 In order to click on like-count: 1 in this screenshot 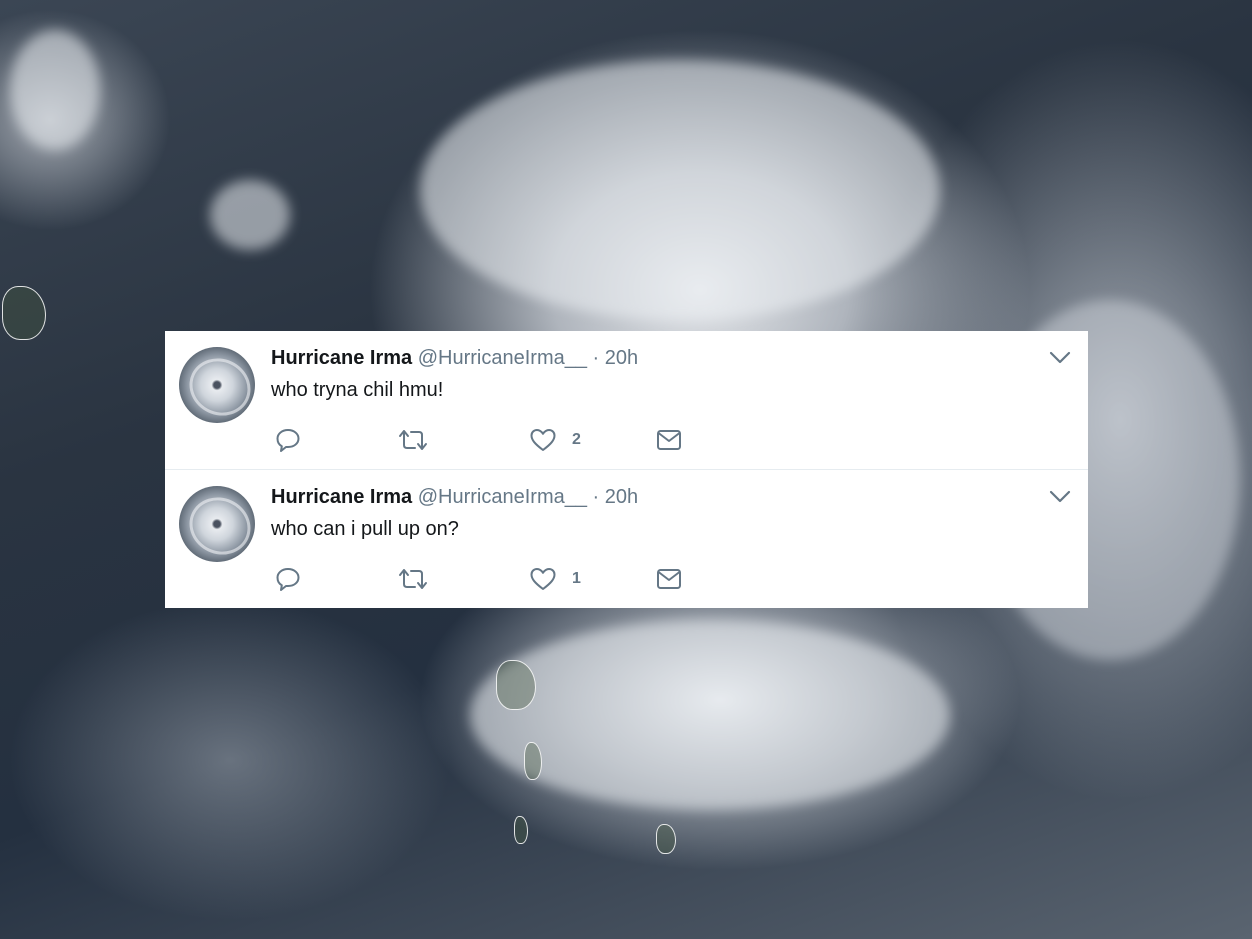, I will do `click(576, 578)`.